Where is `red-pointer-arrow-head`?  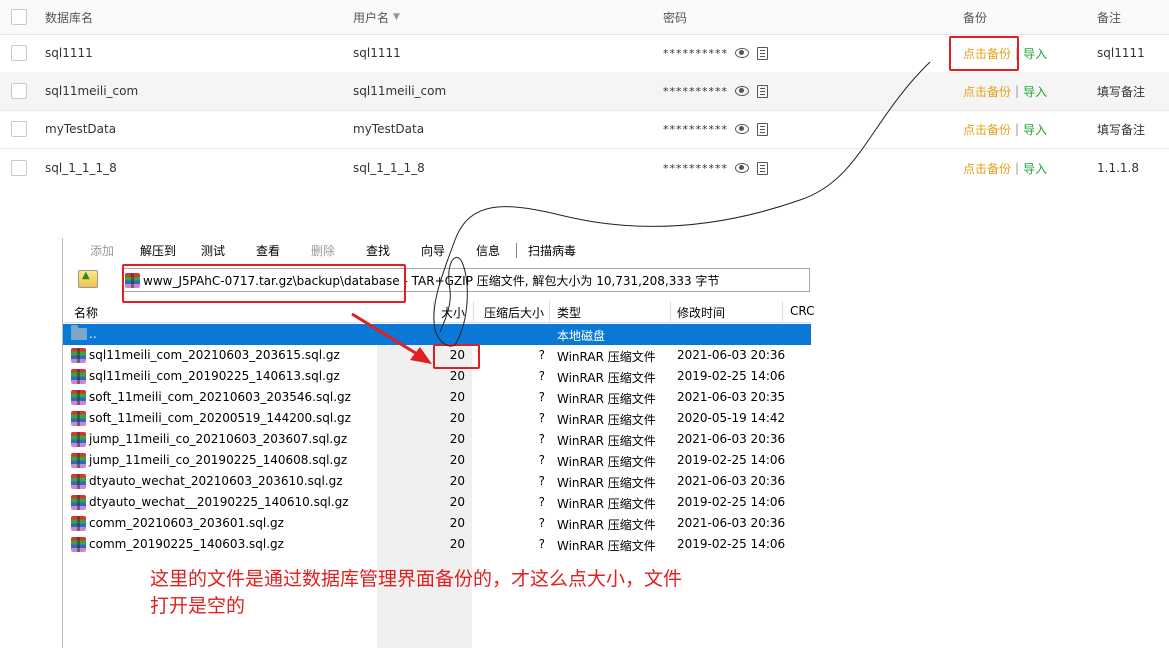
red-pointer-arrow-head is located at coordinates (421, 355).